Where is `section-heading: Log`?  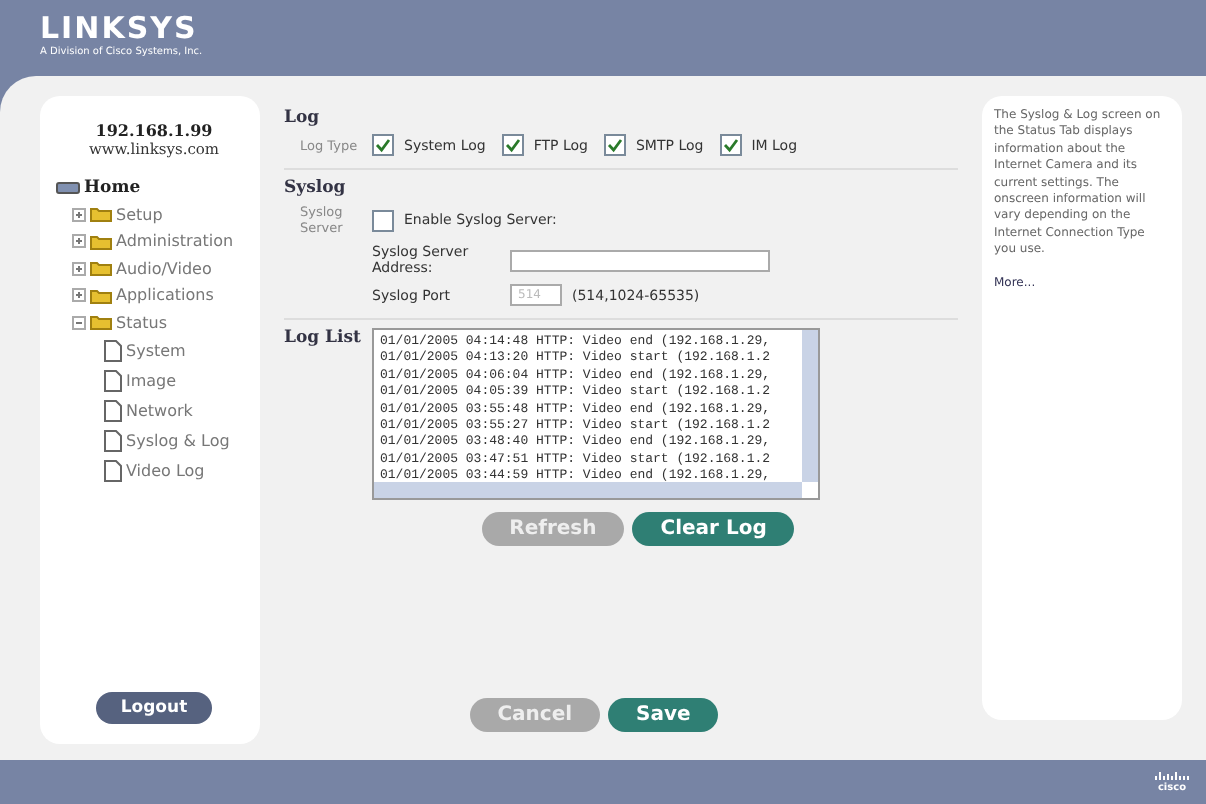 section-heading: Log is located at coordinates (303, 118).